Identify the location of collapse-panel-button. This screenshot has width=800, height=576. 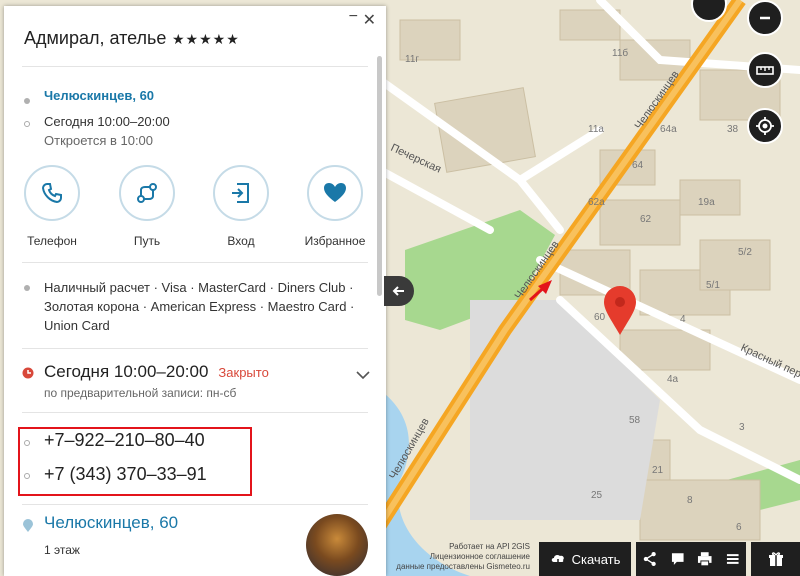
(399, 291).